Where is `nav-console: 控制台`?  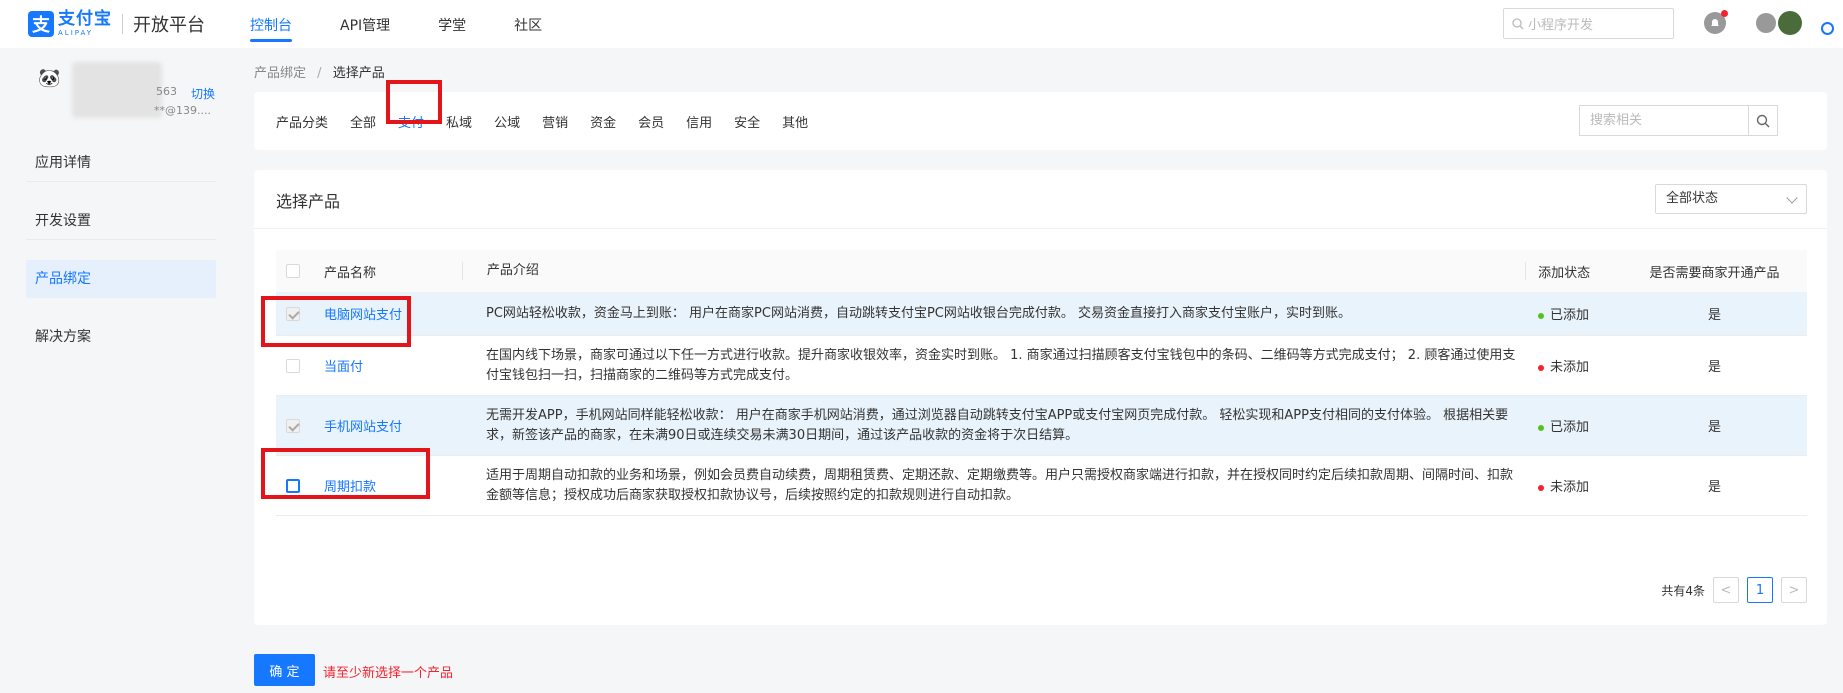 nav-console: 控制台 is located at coordinates (271, 24).